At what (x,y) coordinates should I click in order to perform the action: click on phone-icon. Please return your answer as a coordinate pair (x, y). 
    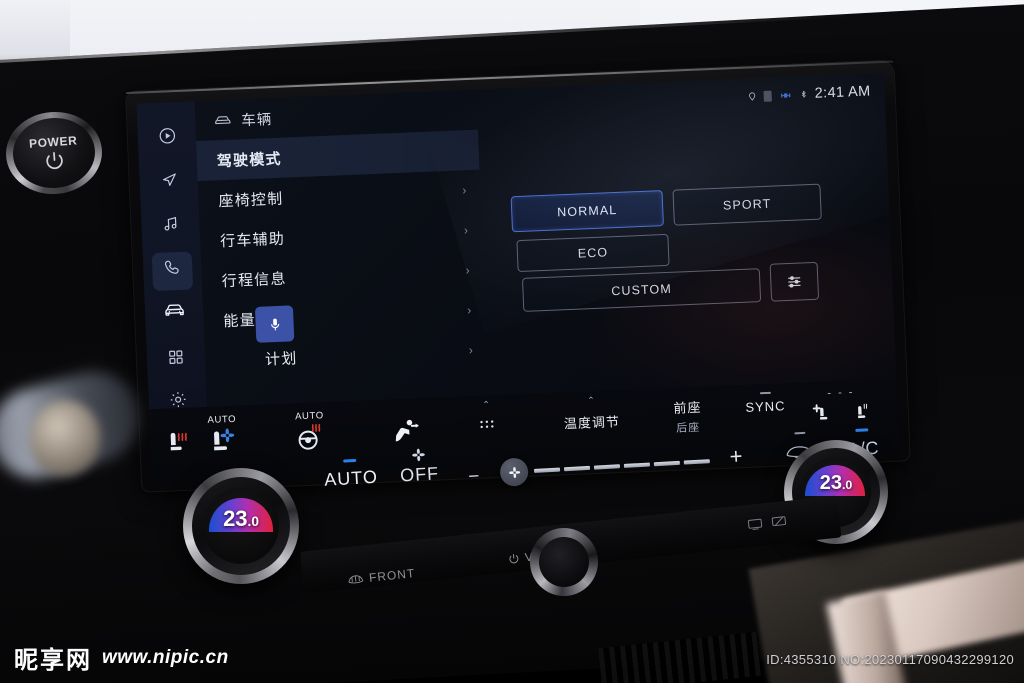
    Looking at the image, I should click on (171, 267).